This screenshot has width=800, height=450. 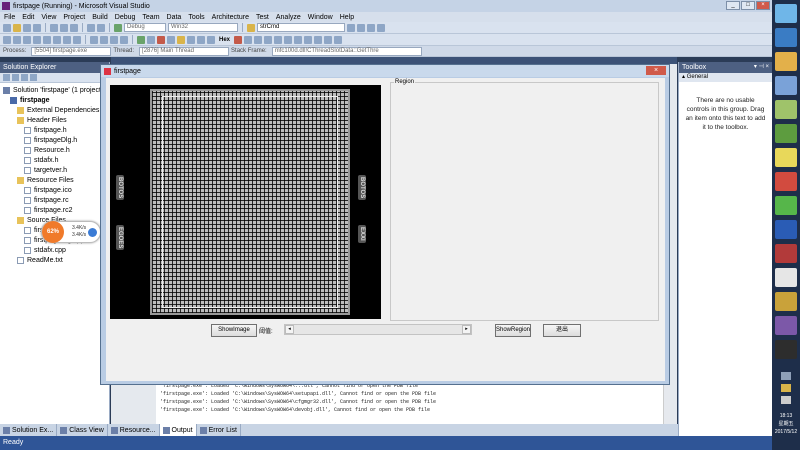 I want to click on tree-item: firstpageDlg.h, so click(x=54, y=140).